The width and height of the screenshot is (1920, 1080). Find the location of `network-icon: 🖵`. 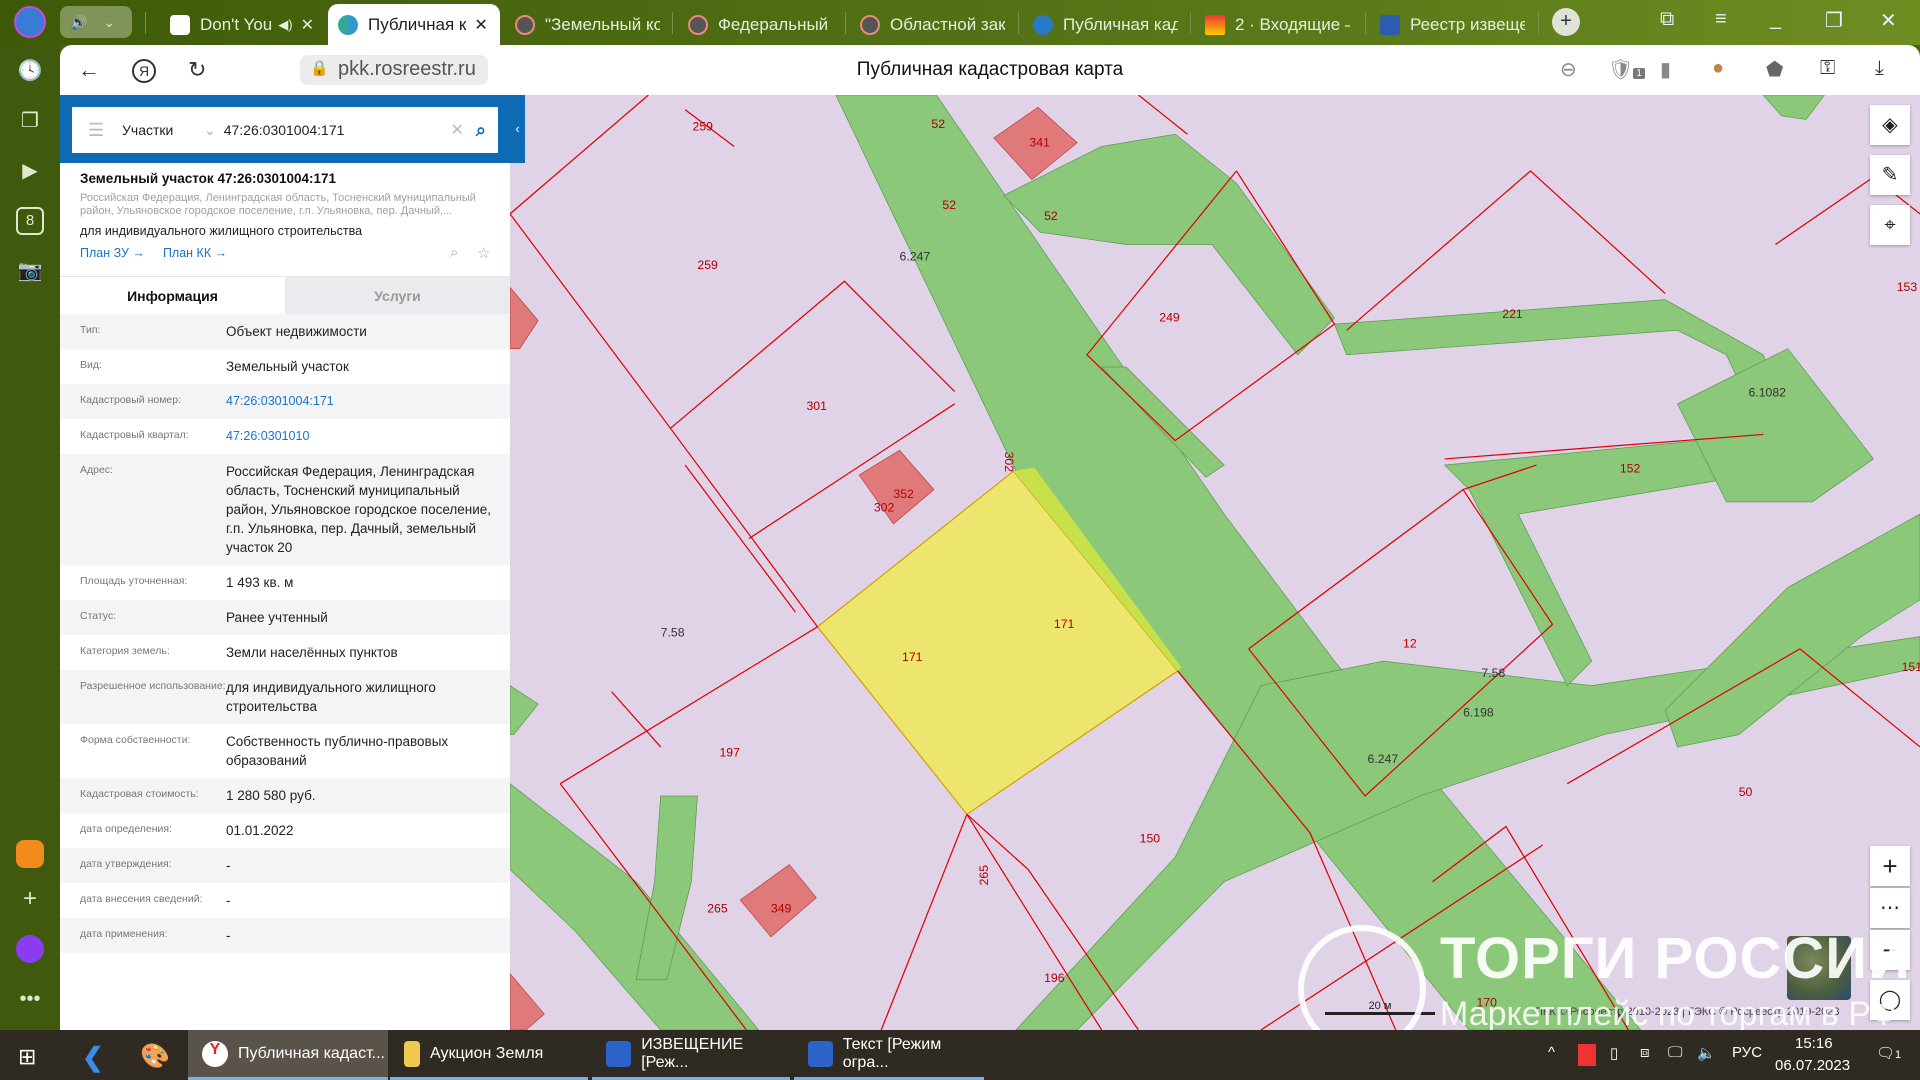

network-icon: 🖵 is located at coordinates (1675, 1052).